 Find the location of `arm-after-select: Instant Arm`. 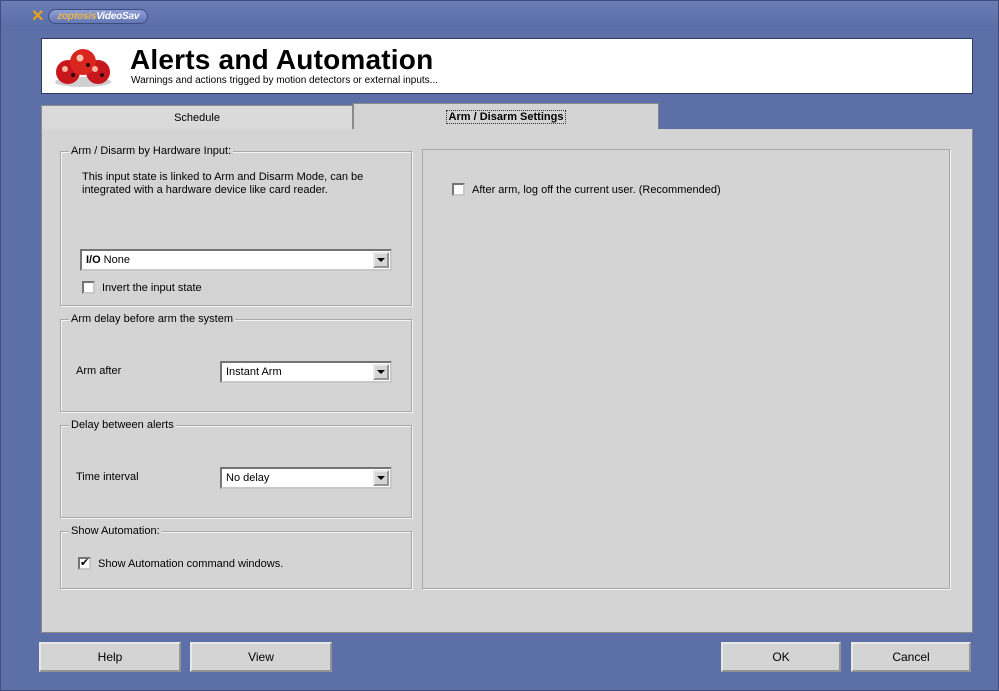

arm-after-select: Instant Arm is located at coordinates (306, 372).